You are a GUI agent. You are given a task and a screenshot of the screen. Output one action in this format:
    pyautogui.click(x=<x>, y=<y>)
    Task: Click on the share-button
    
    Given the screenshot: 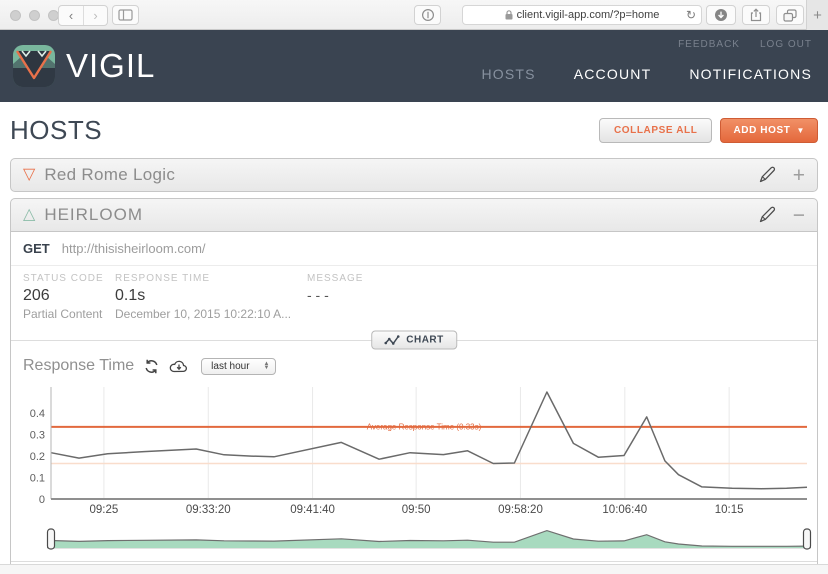 What is the action you would take?
    pyautogui.click(x=756, y=15)
    